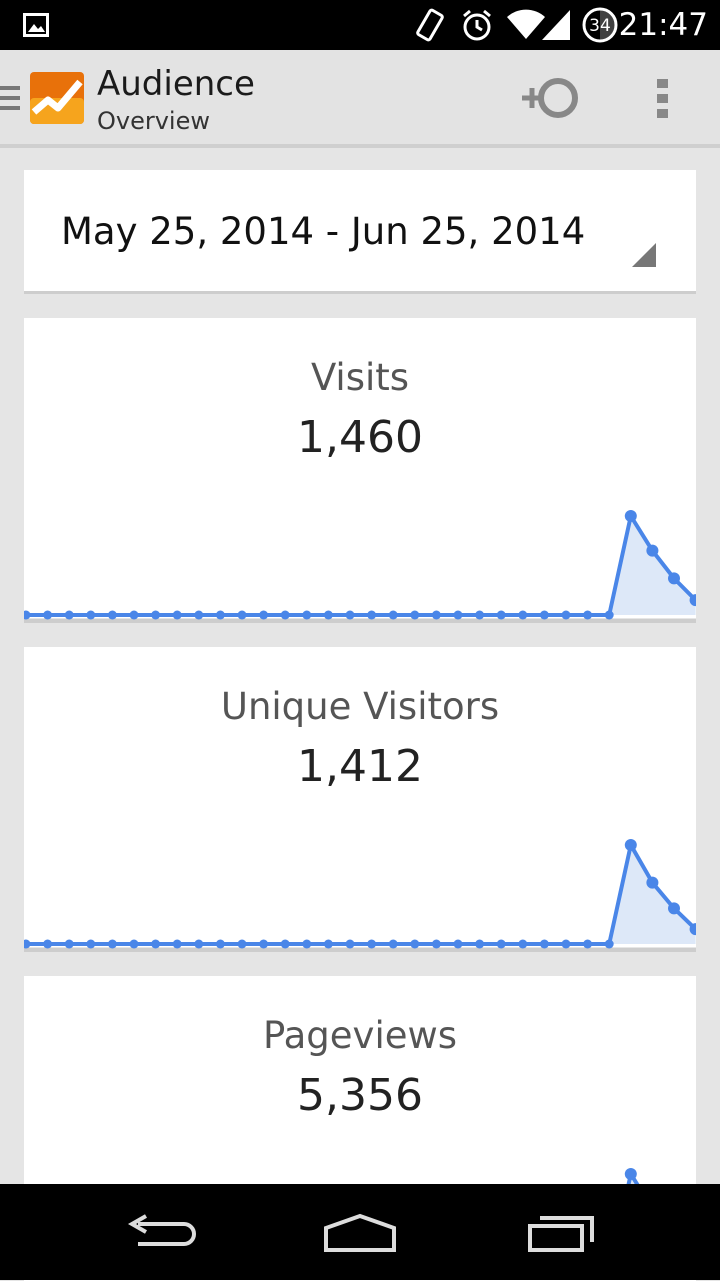 This screenshot has width=720, height=1281. I want to click on status-bar: 34 21:47, so click(360, 25).